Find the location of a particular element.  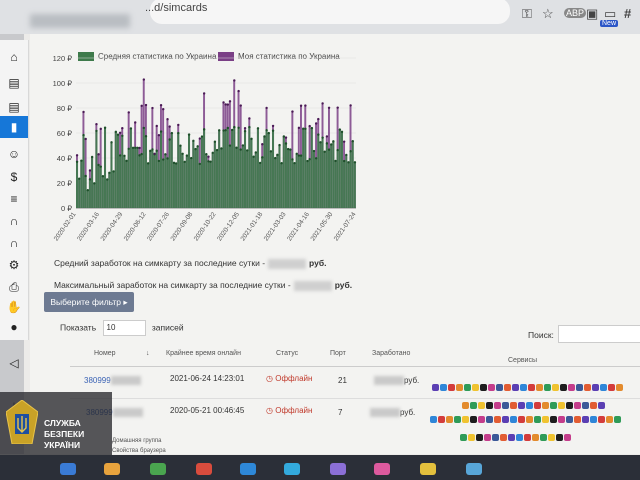

gear-icon: ⚙ is located at coordinates (14, 265).